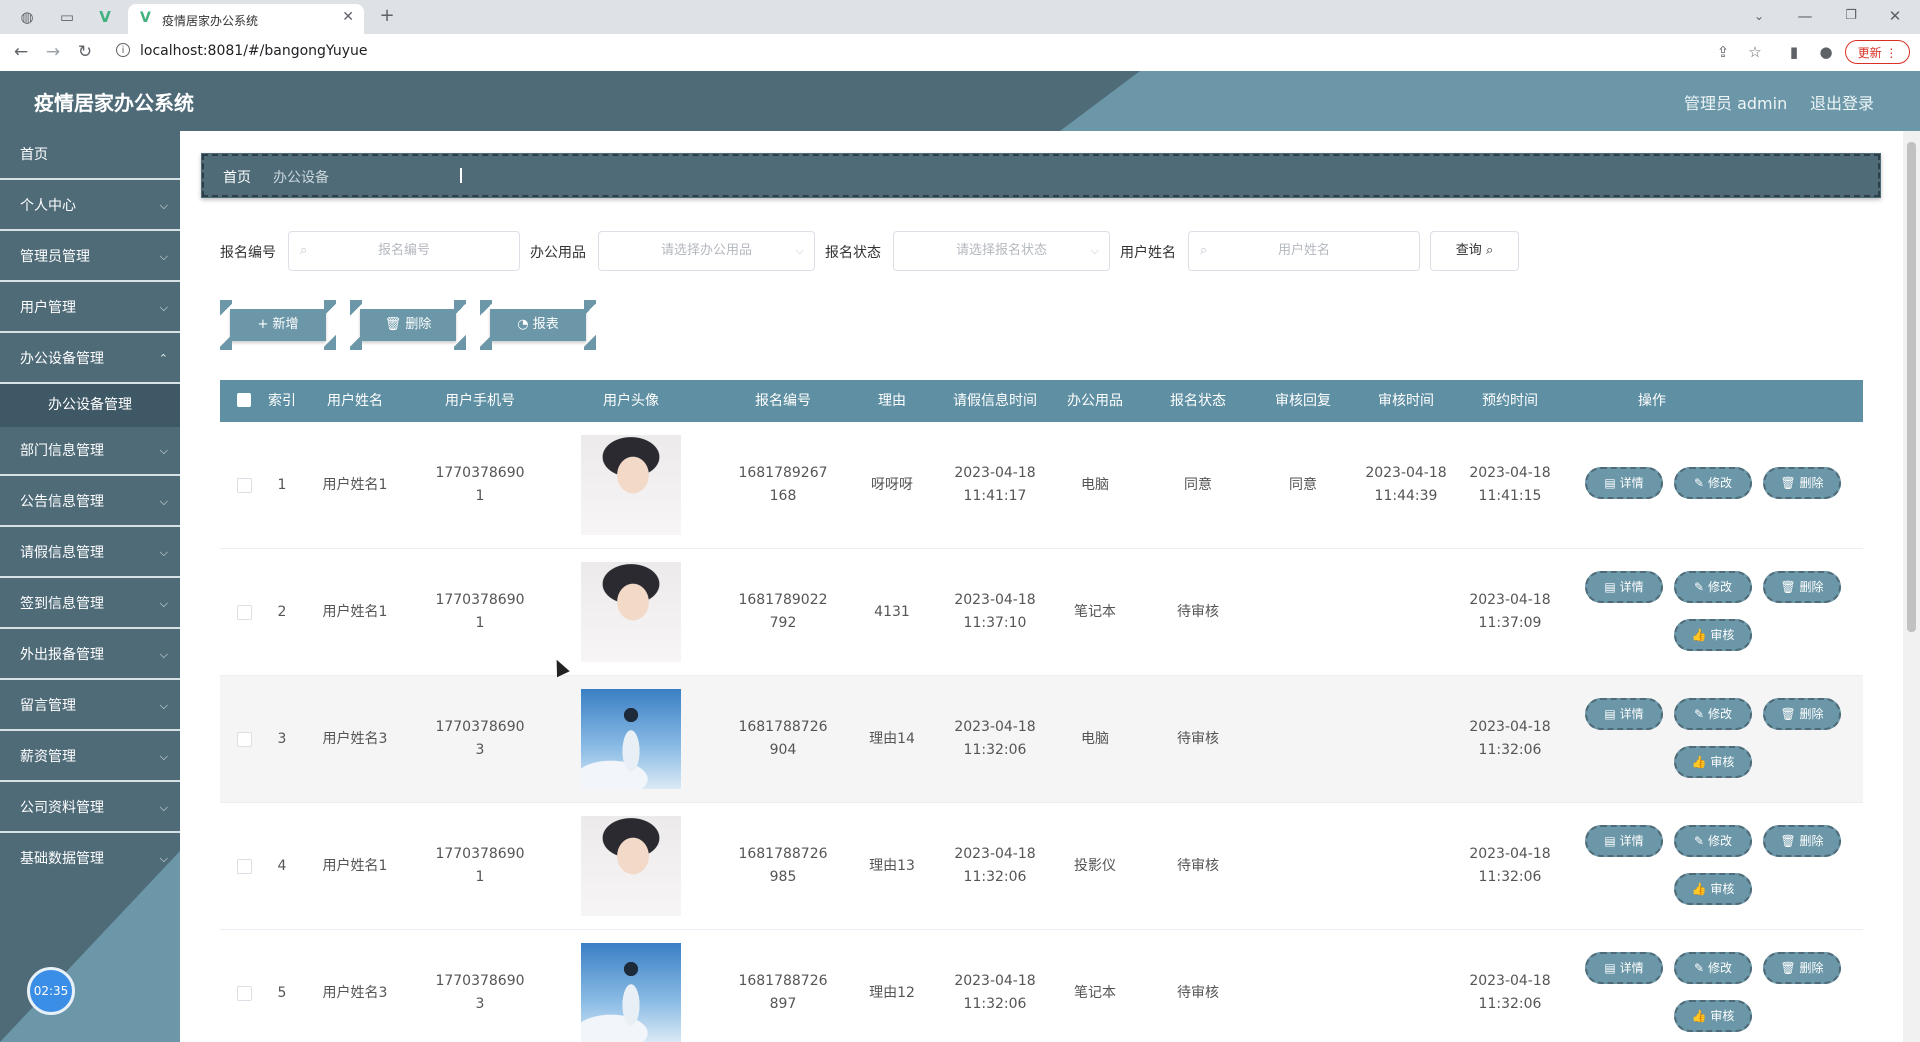 The height and width of the screenshot is (1042, 1920). I want to click on scrollbar-thumb, so click(1911, 387).